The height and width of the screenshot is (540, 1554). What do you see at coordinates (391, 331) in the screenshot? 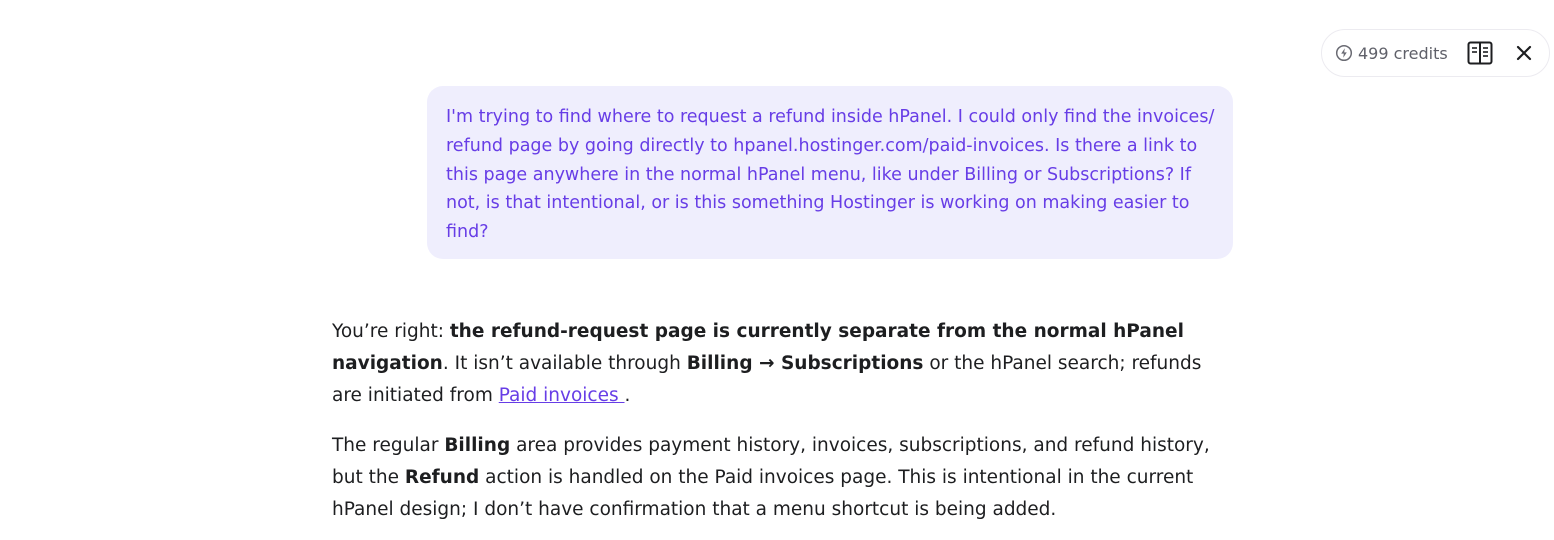
I see `answer-text: You’re right:` at bounding box center [391, 331].